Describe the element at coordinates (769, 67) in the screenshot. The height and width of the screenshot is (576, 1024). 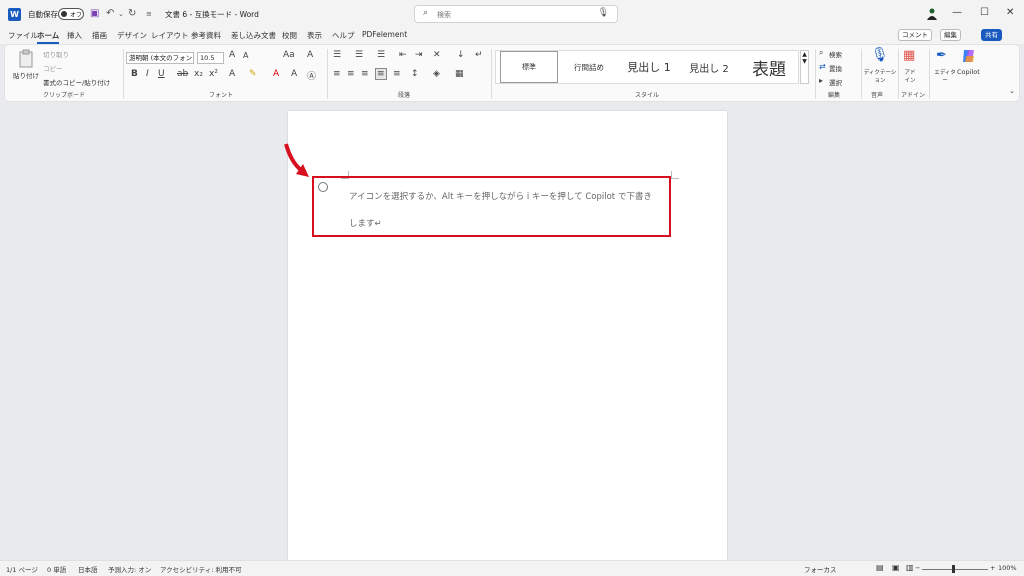
I see `style-title: 表題` at that location.